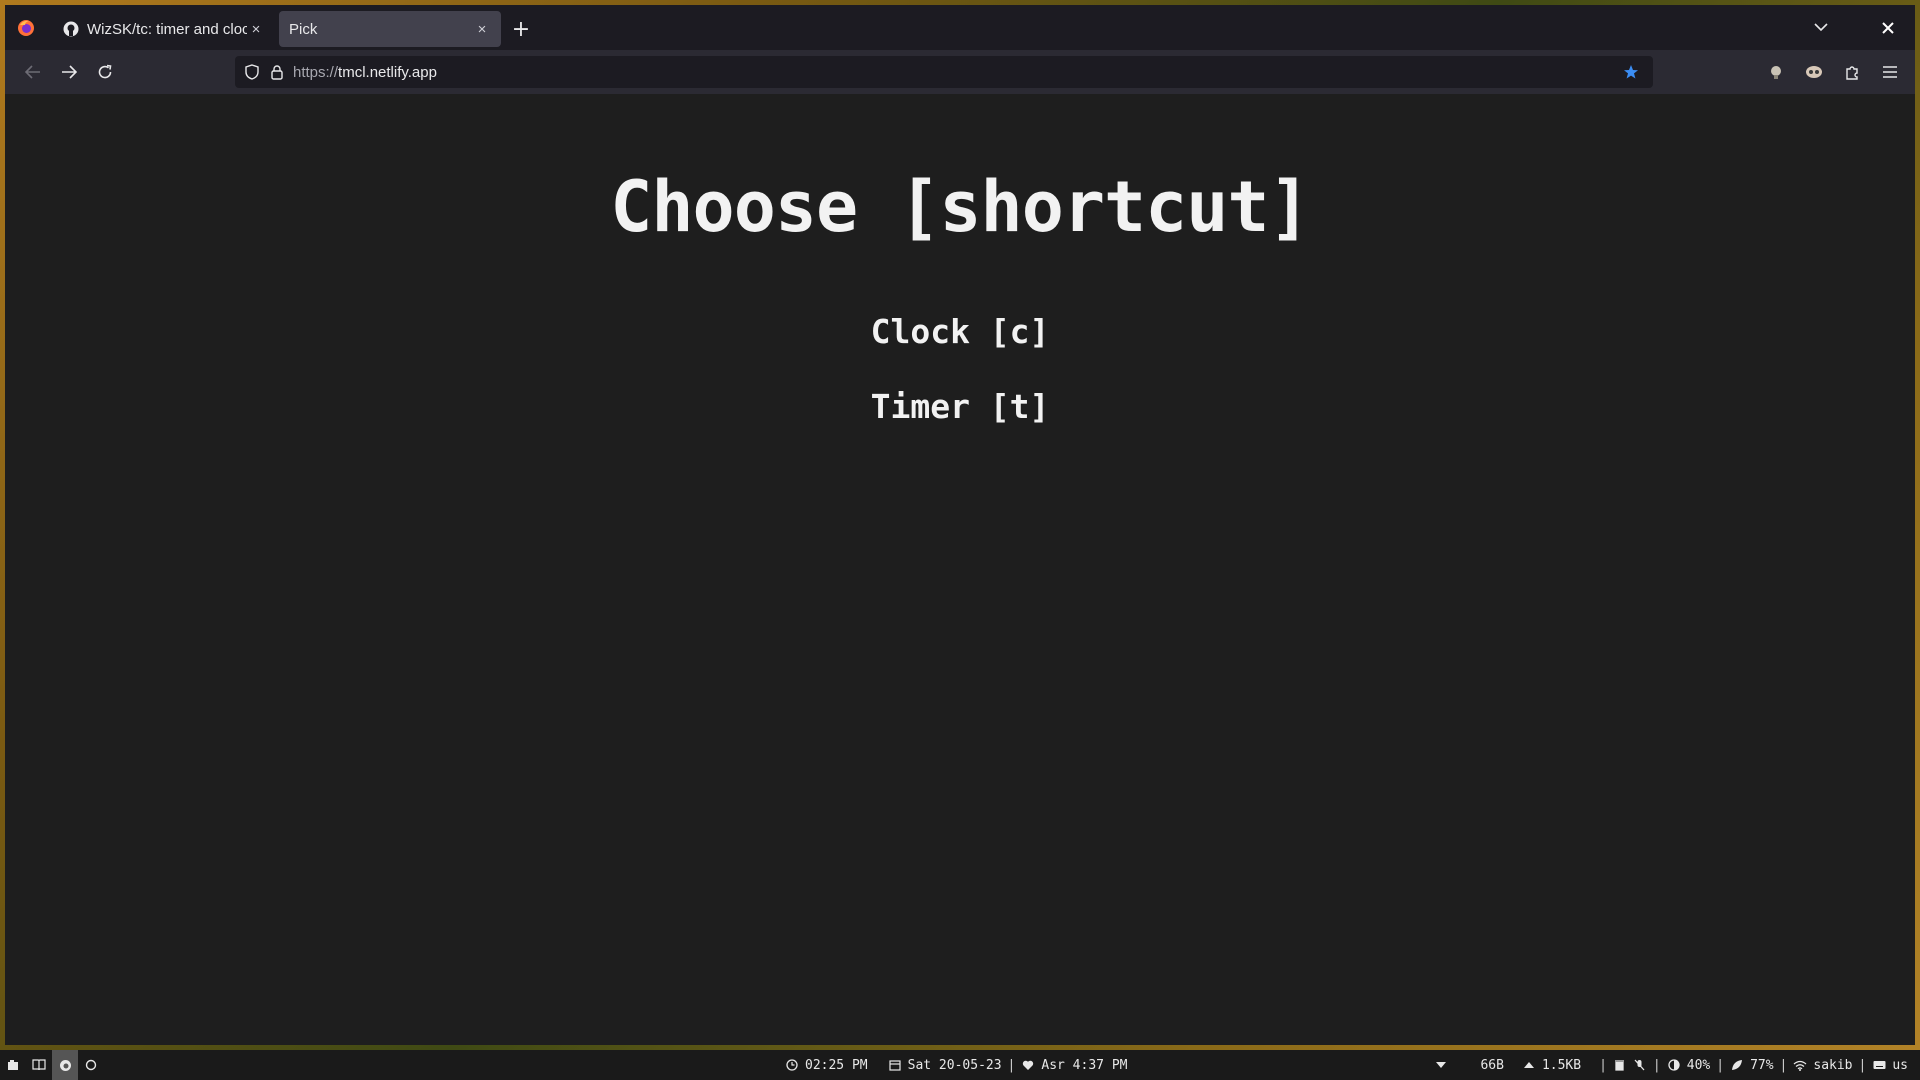 The image size is (1920, 1080). Describe the element at coordinates (26, 27) in the screenshot. I see `firefox-icon` at that location.